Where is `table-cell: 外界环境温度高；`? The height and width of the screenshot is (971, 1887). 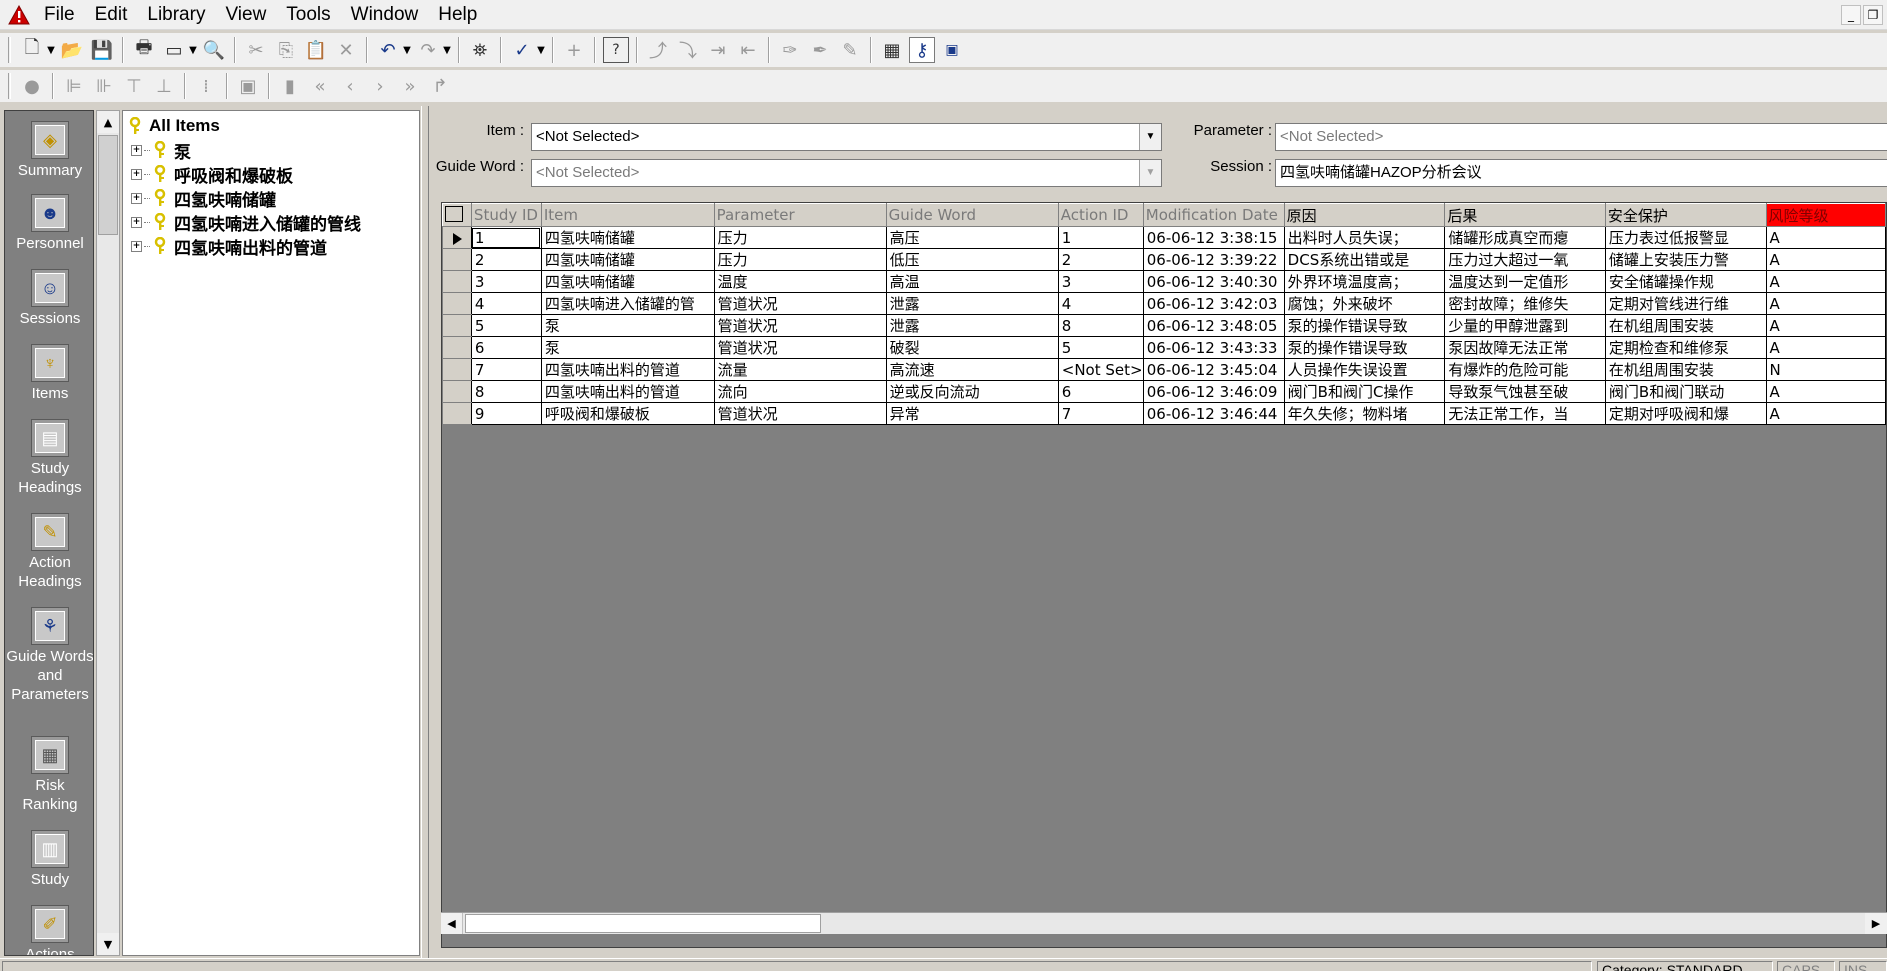 table-cell: 外界环境温度高； is located at coordinates (1364, 281).